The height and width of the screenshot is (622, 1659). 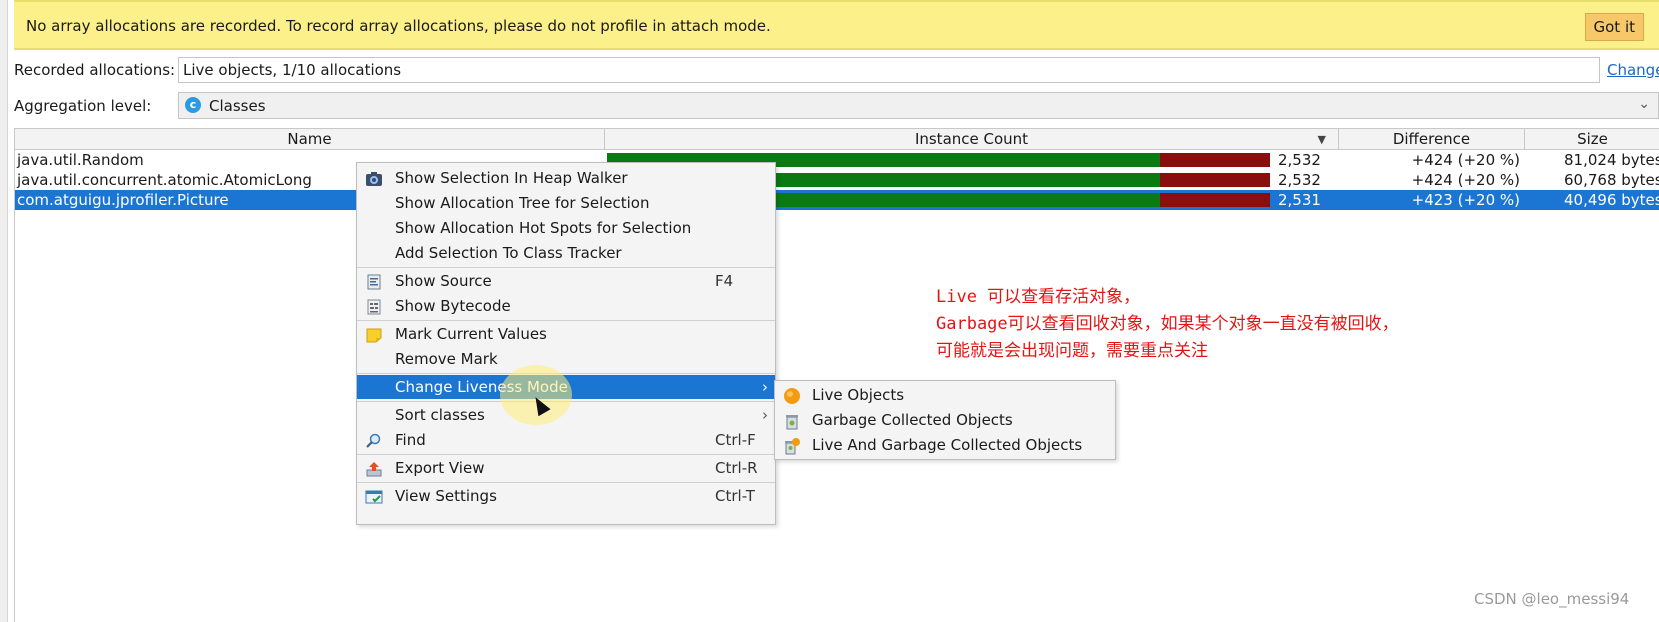 I want to click on menu-item-shortcut: F4, so click(x=724, y=281).